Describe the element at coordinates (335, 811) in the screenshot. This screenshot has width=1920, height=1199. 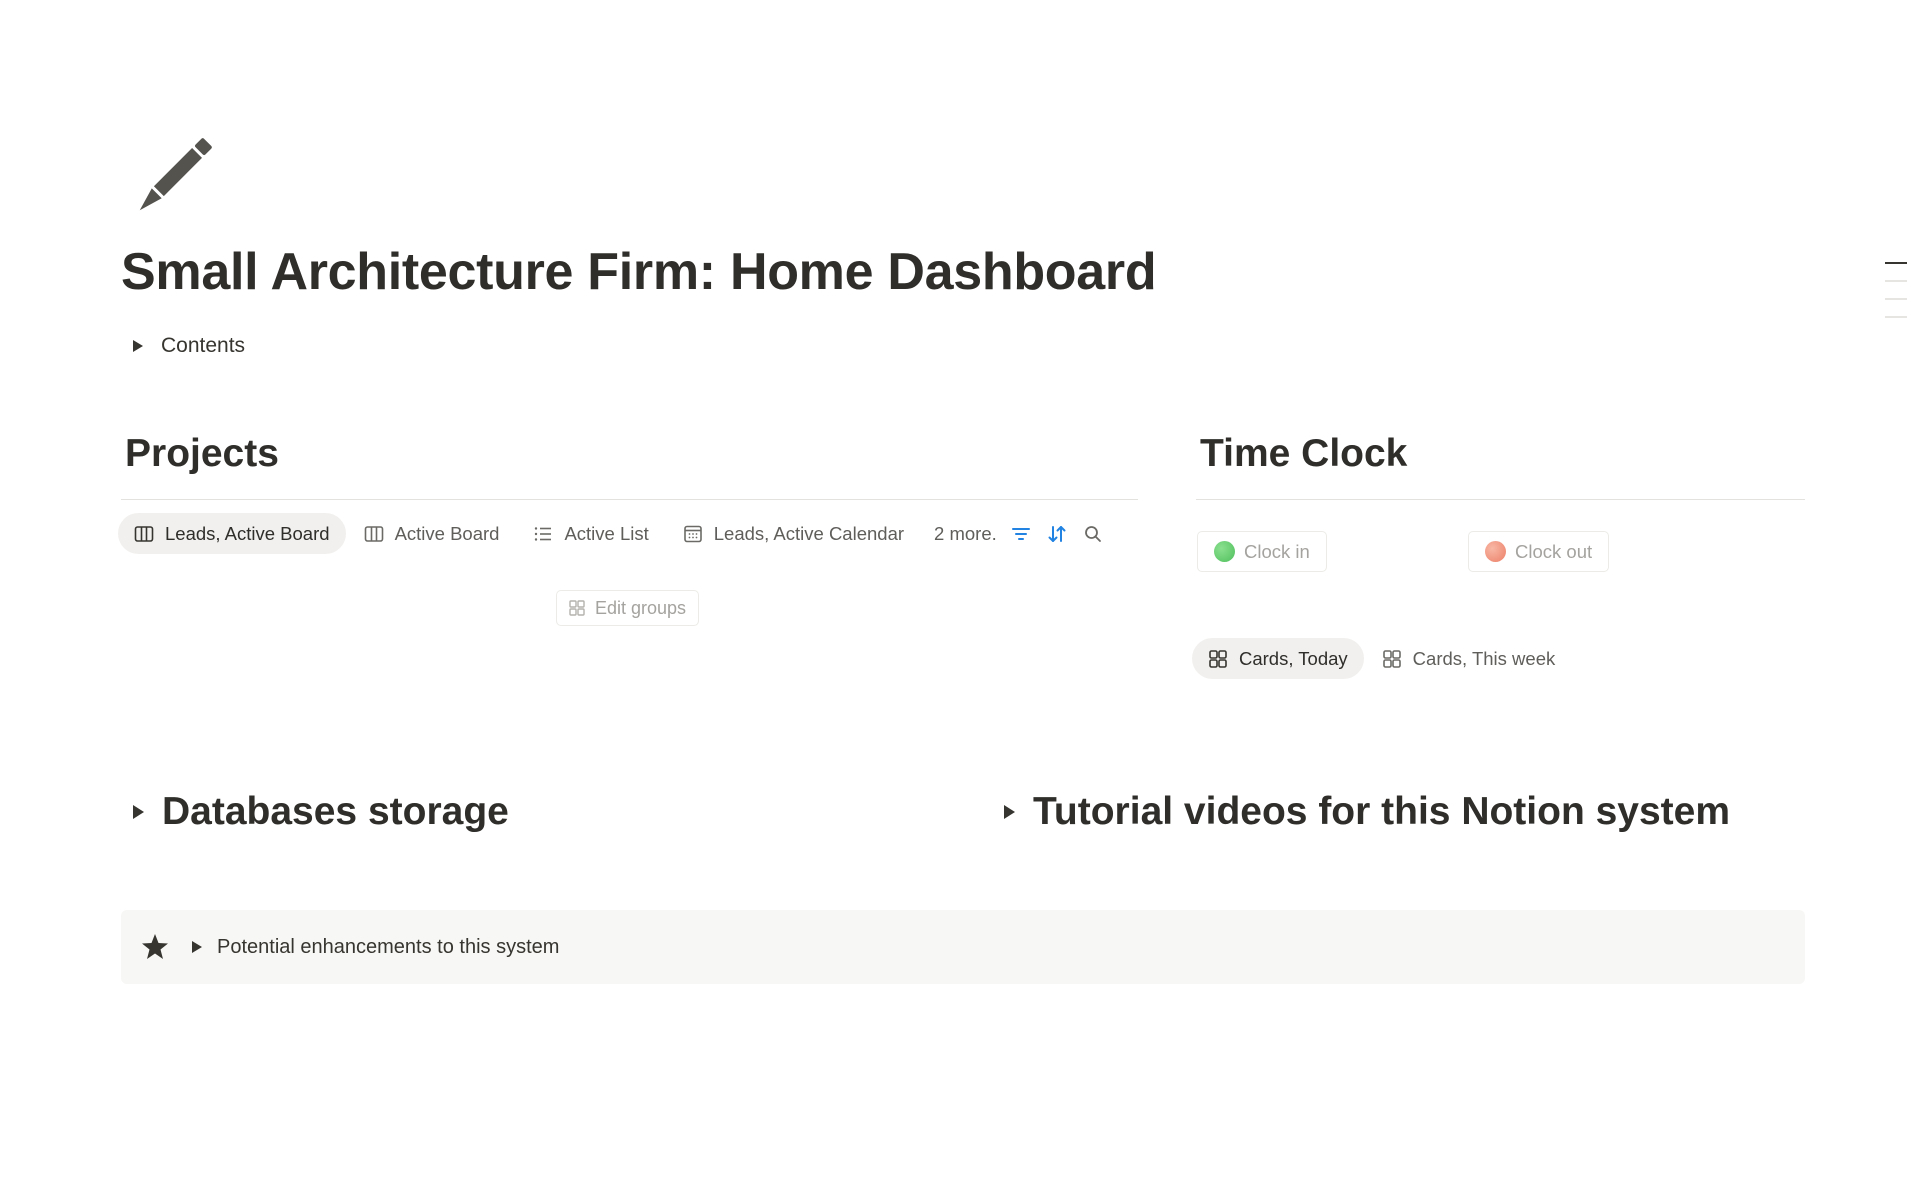
I see `databases-storage-label: Databases storage` at that location.